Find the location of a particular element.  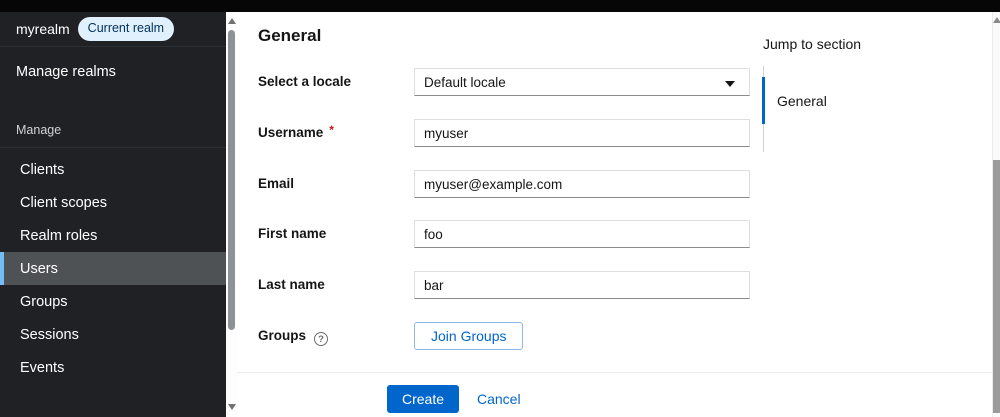

sidebar-scrollbar is located at coordinates (231, 214).